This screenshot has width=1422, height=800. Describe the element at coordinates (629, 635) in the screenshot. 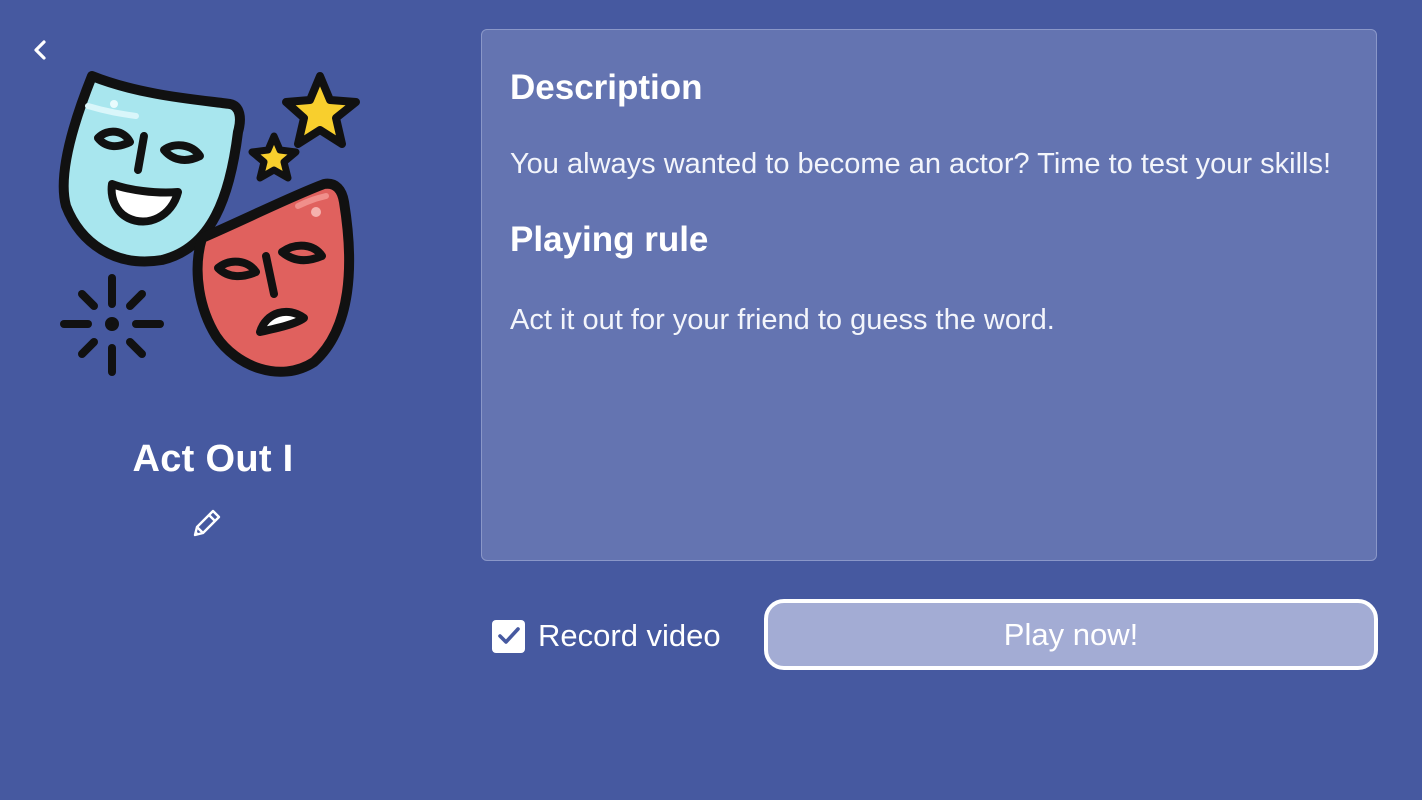

I see `record-video-label: Record video` at that location.